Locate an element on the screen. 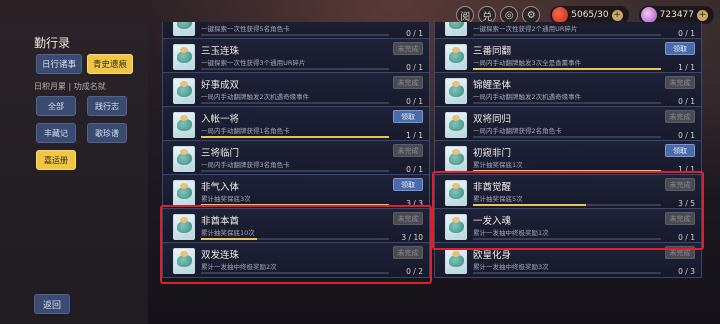  tab-daily: 日行诸事 is located at coordinates (59, 64).